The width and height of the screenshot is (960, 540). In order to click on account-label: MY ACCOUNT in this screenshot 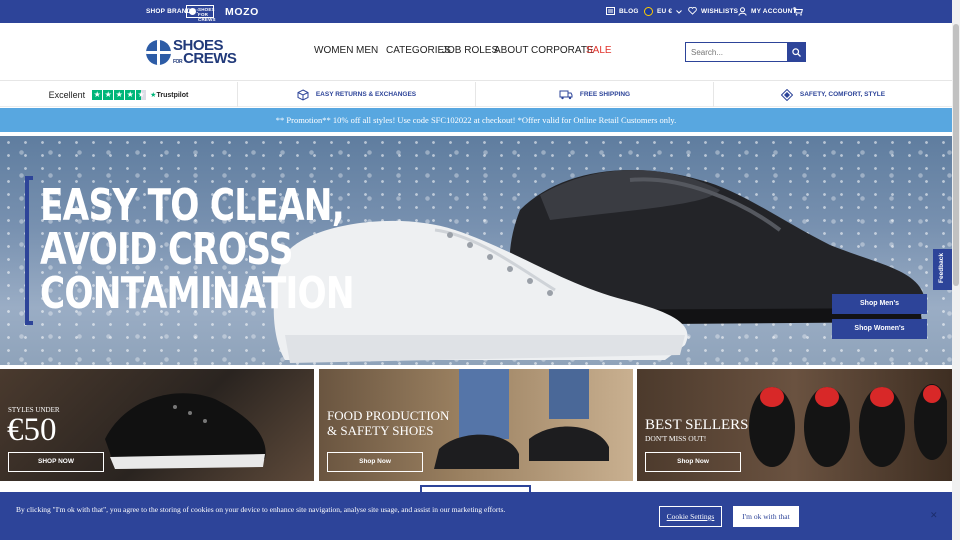, I will do `click(774, 11)`.